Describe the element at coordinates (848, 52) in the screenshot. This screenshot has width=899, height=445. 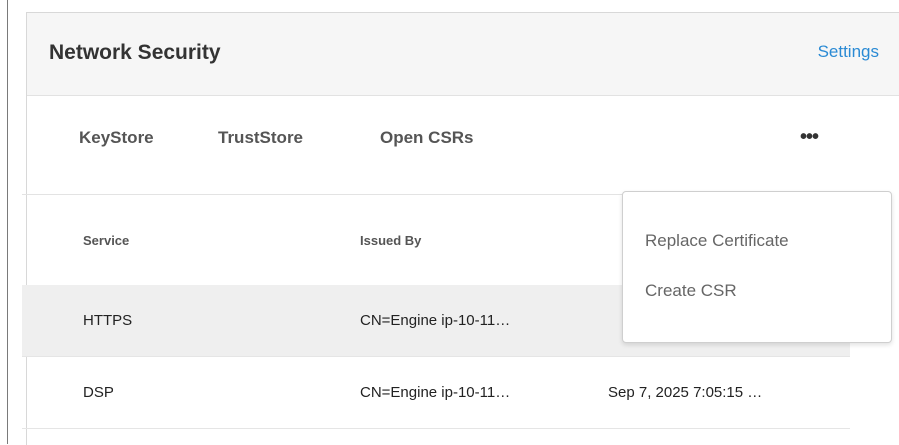
I see `settings-link: Settings` at that location.